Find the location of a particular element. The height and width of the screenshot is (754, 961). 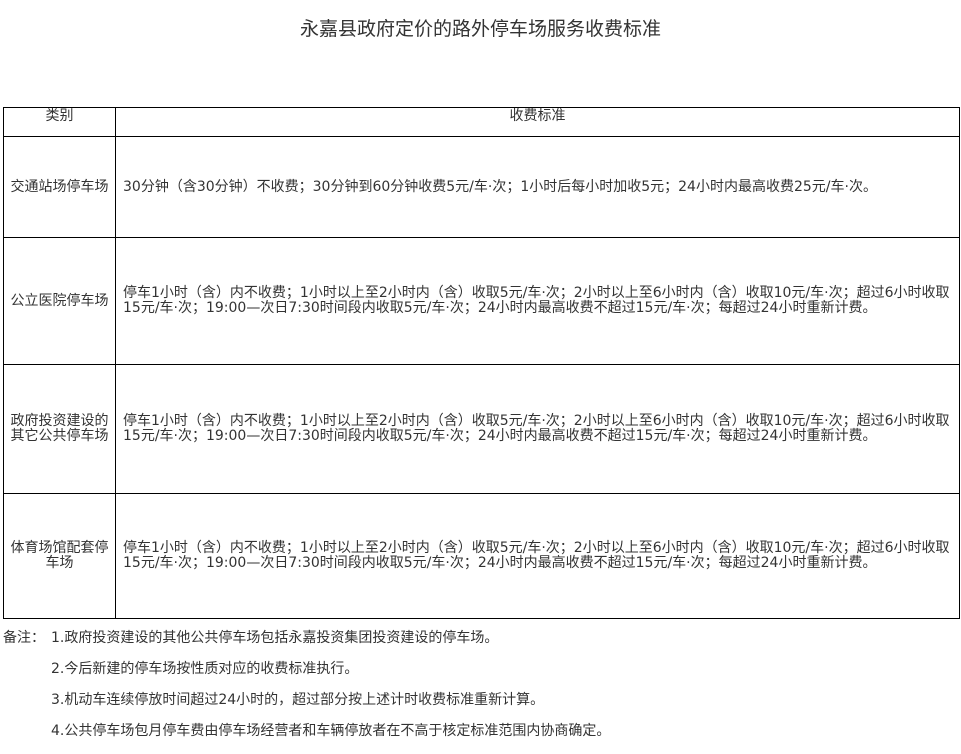

row-category: 交通站场停车场 is located at coordinates (59, 187).